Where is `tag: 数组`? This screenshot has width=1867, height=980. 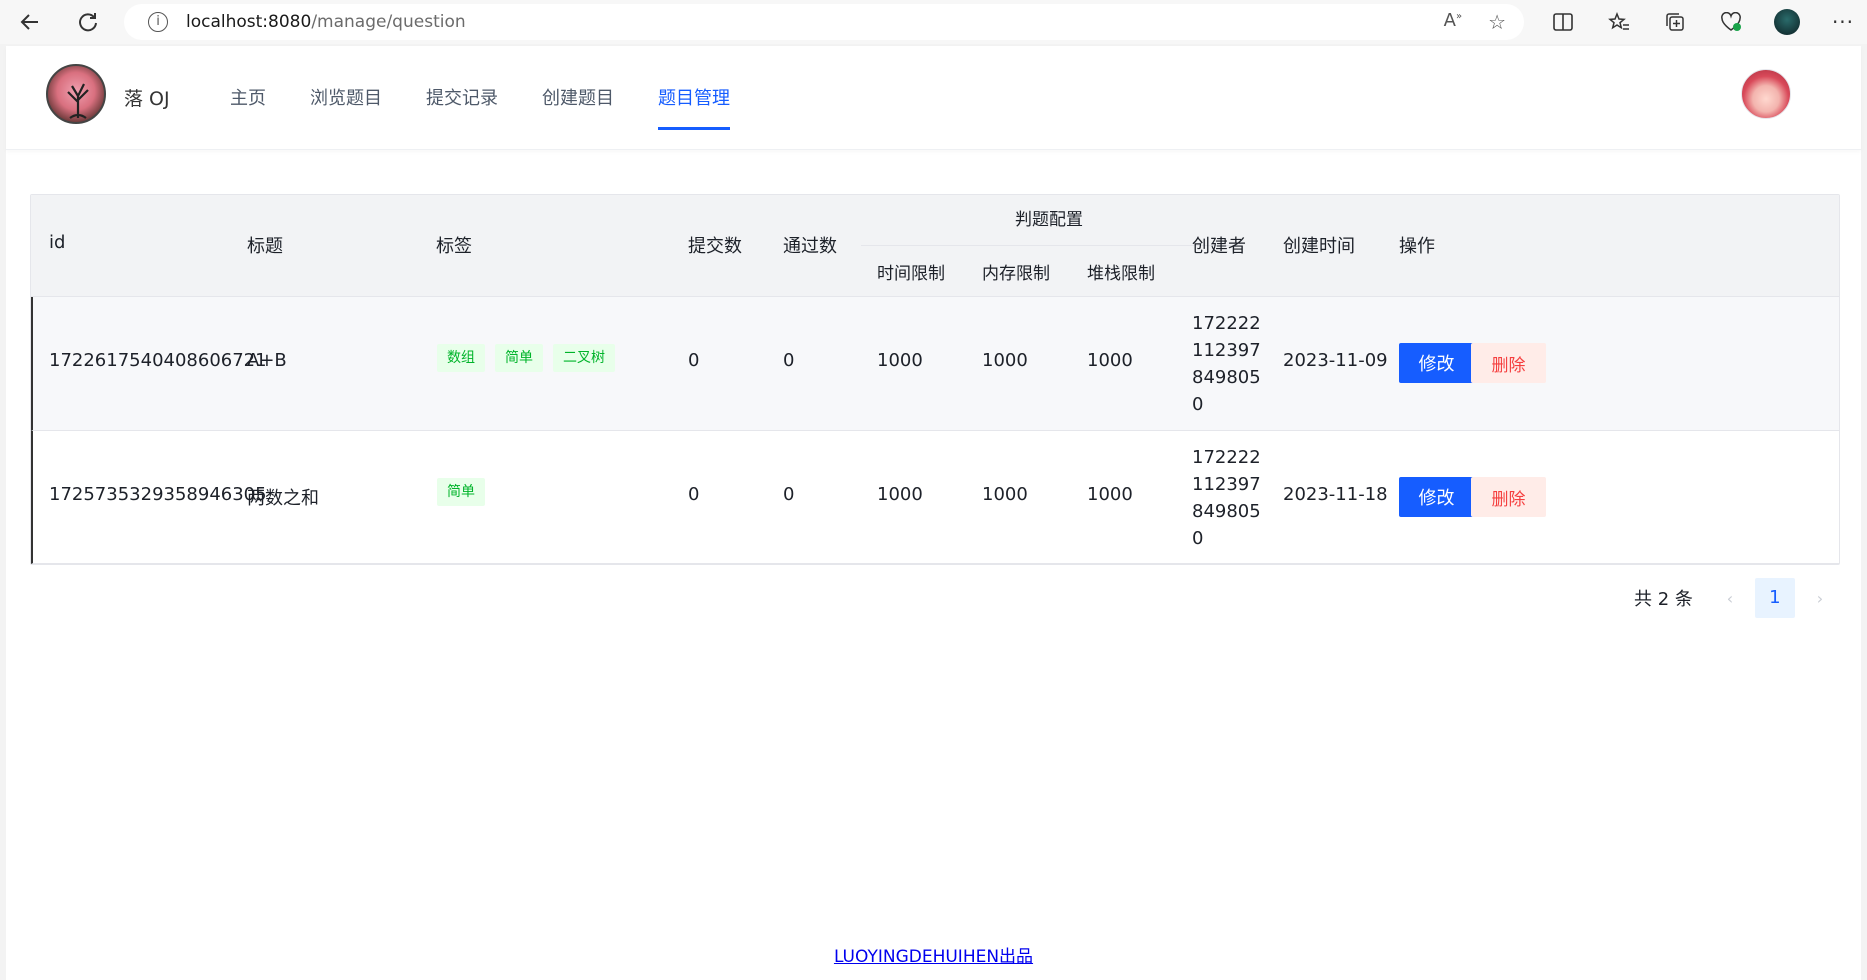
tag: 数组 is located at coordinates (461, 358).